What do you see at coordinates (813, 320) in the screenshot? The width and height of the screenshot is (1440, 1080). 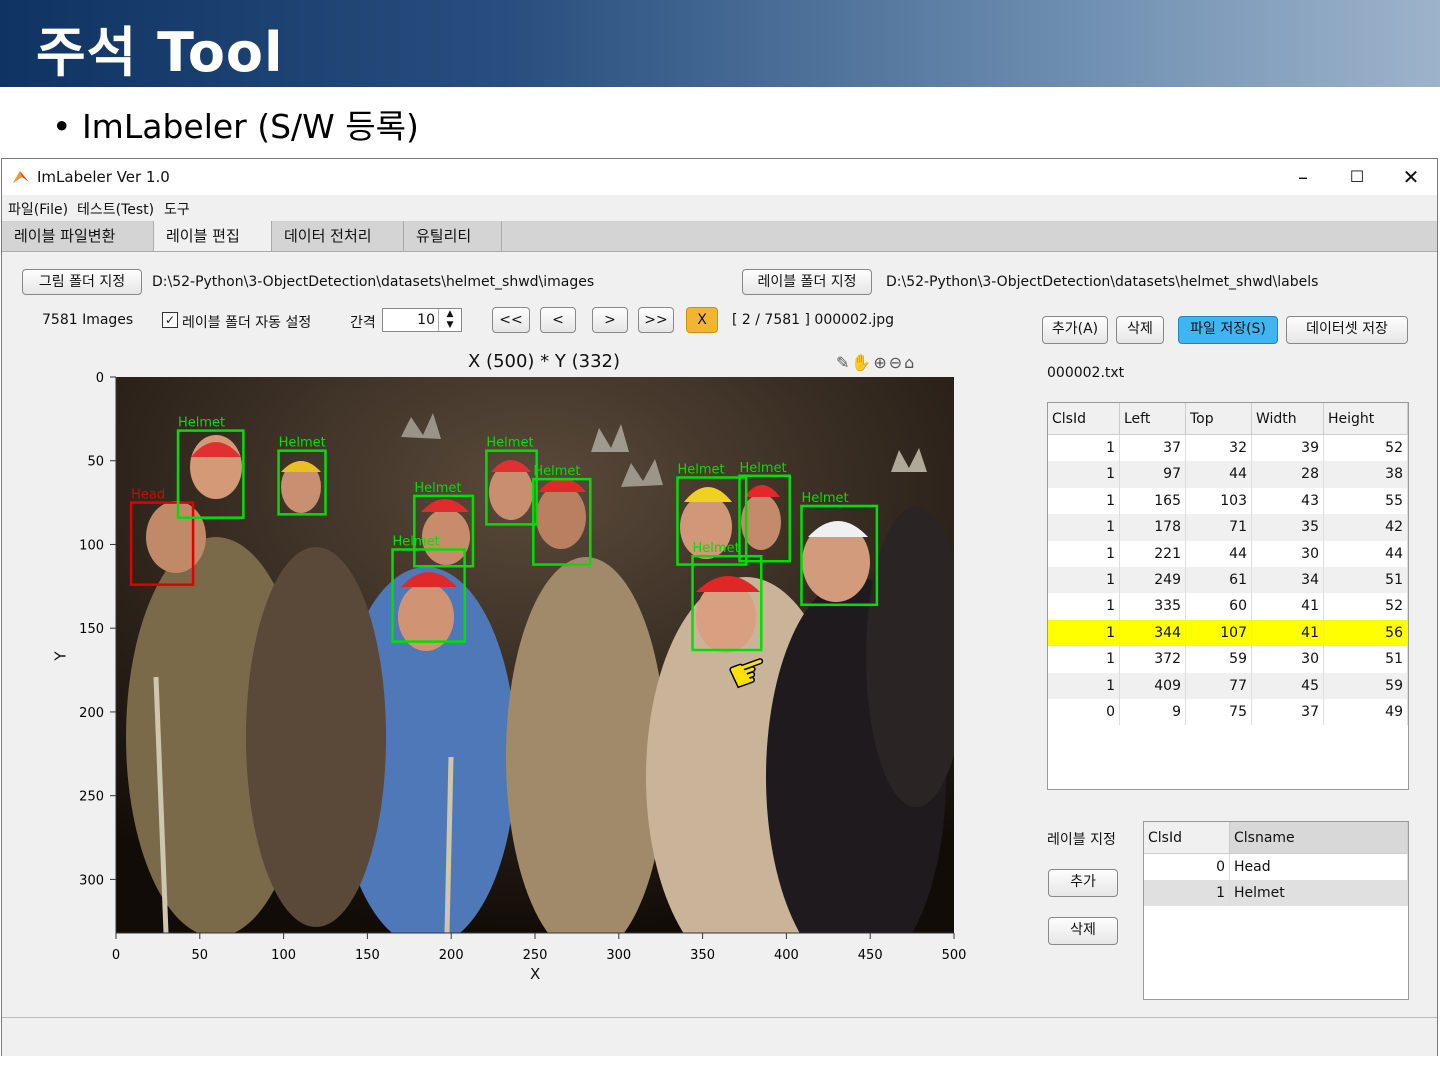 I see `image-position: [ 2 / 7581 ] 000002.jpg` at bounding box center [813, 320].